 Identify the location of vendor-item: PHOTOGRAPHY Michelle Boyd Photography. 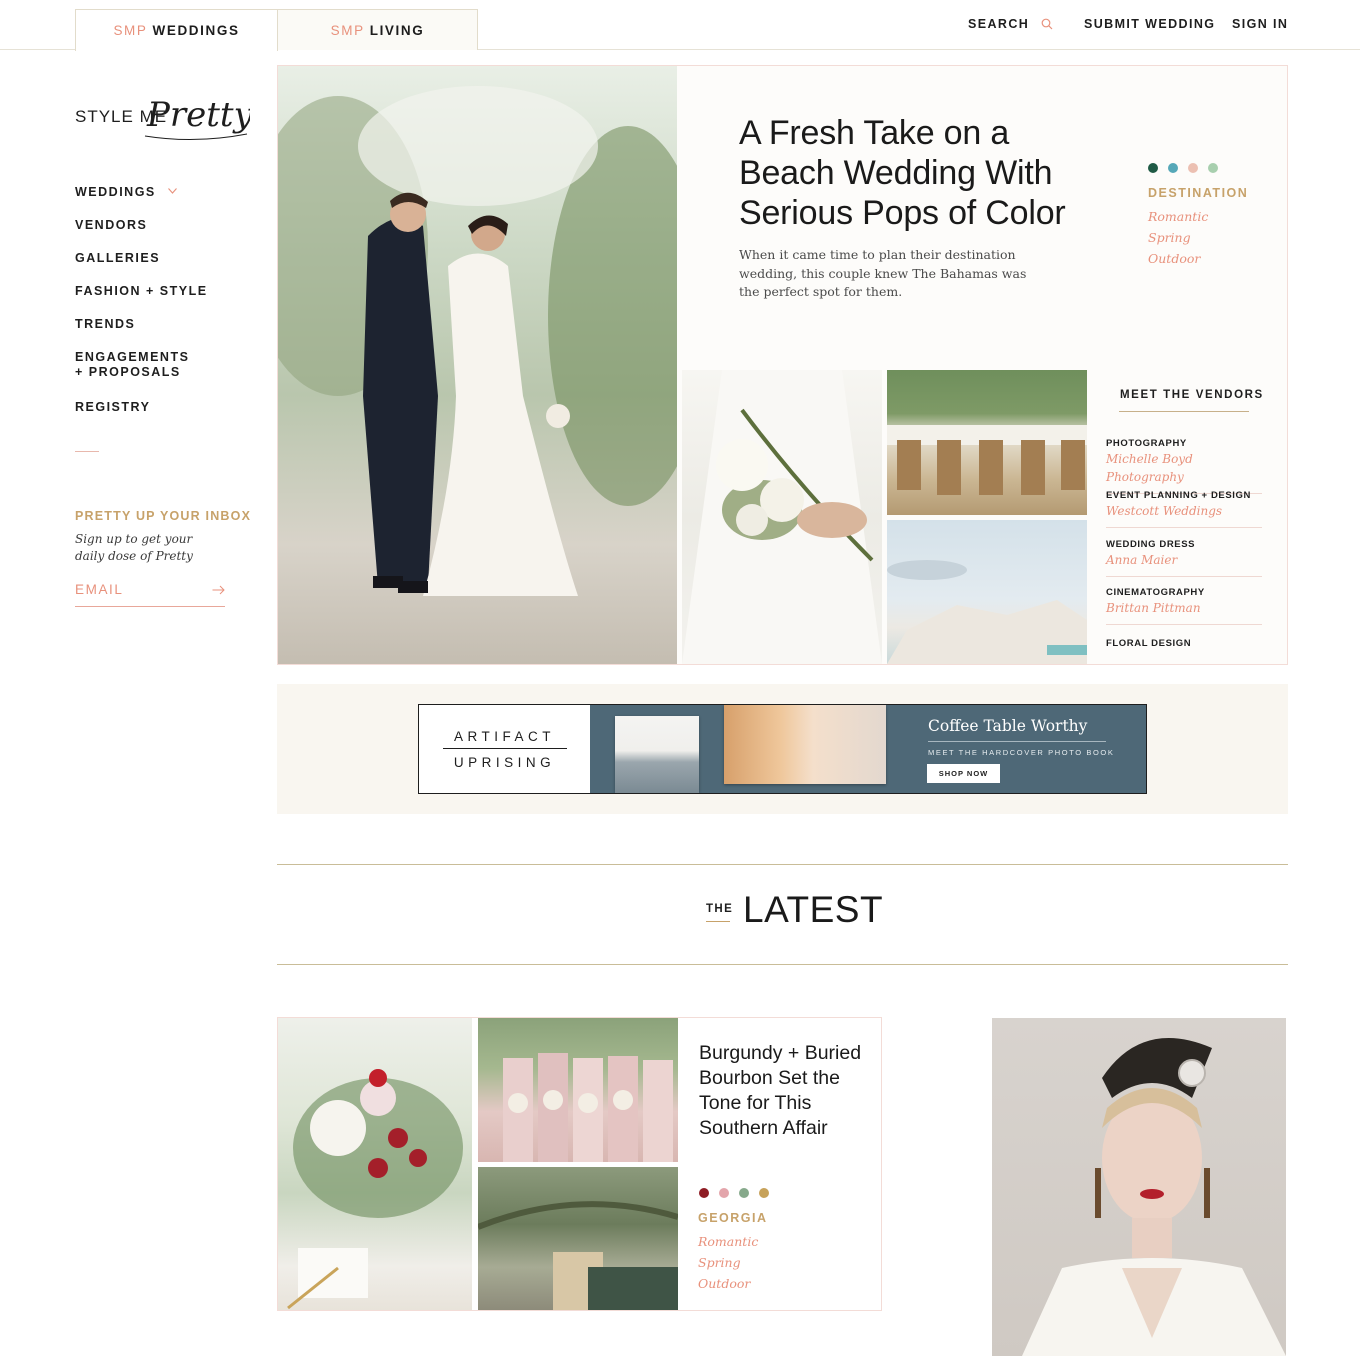
(1184, 465).